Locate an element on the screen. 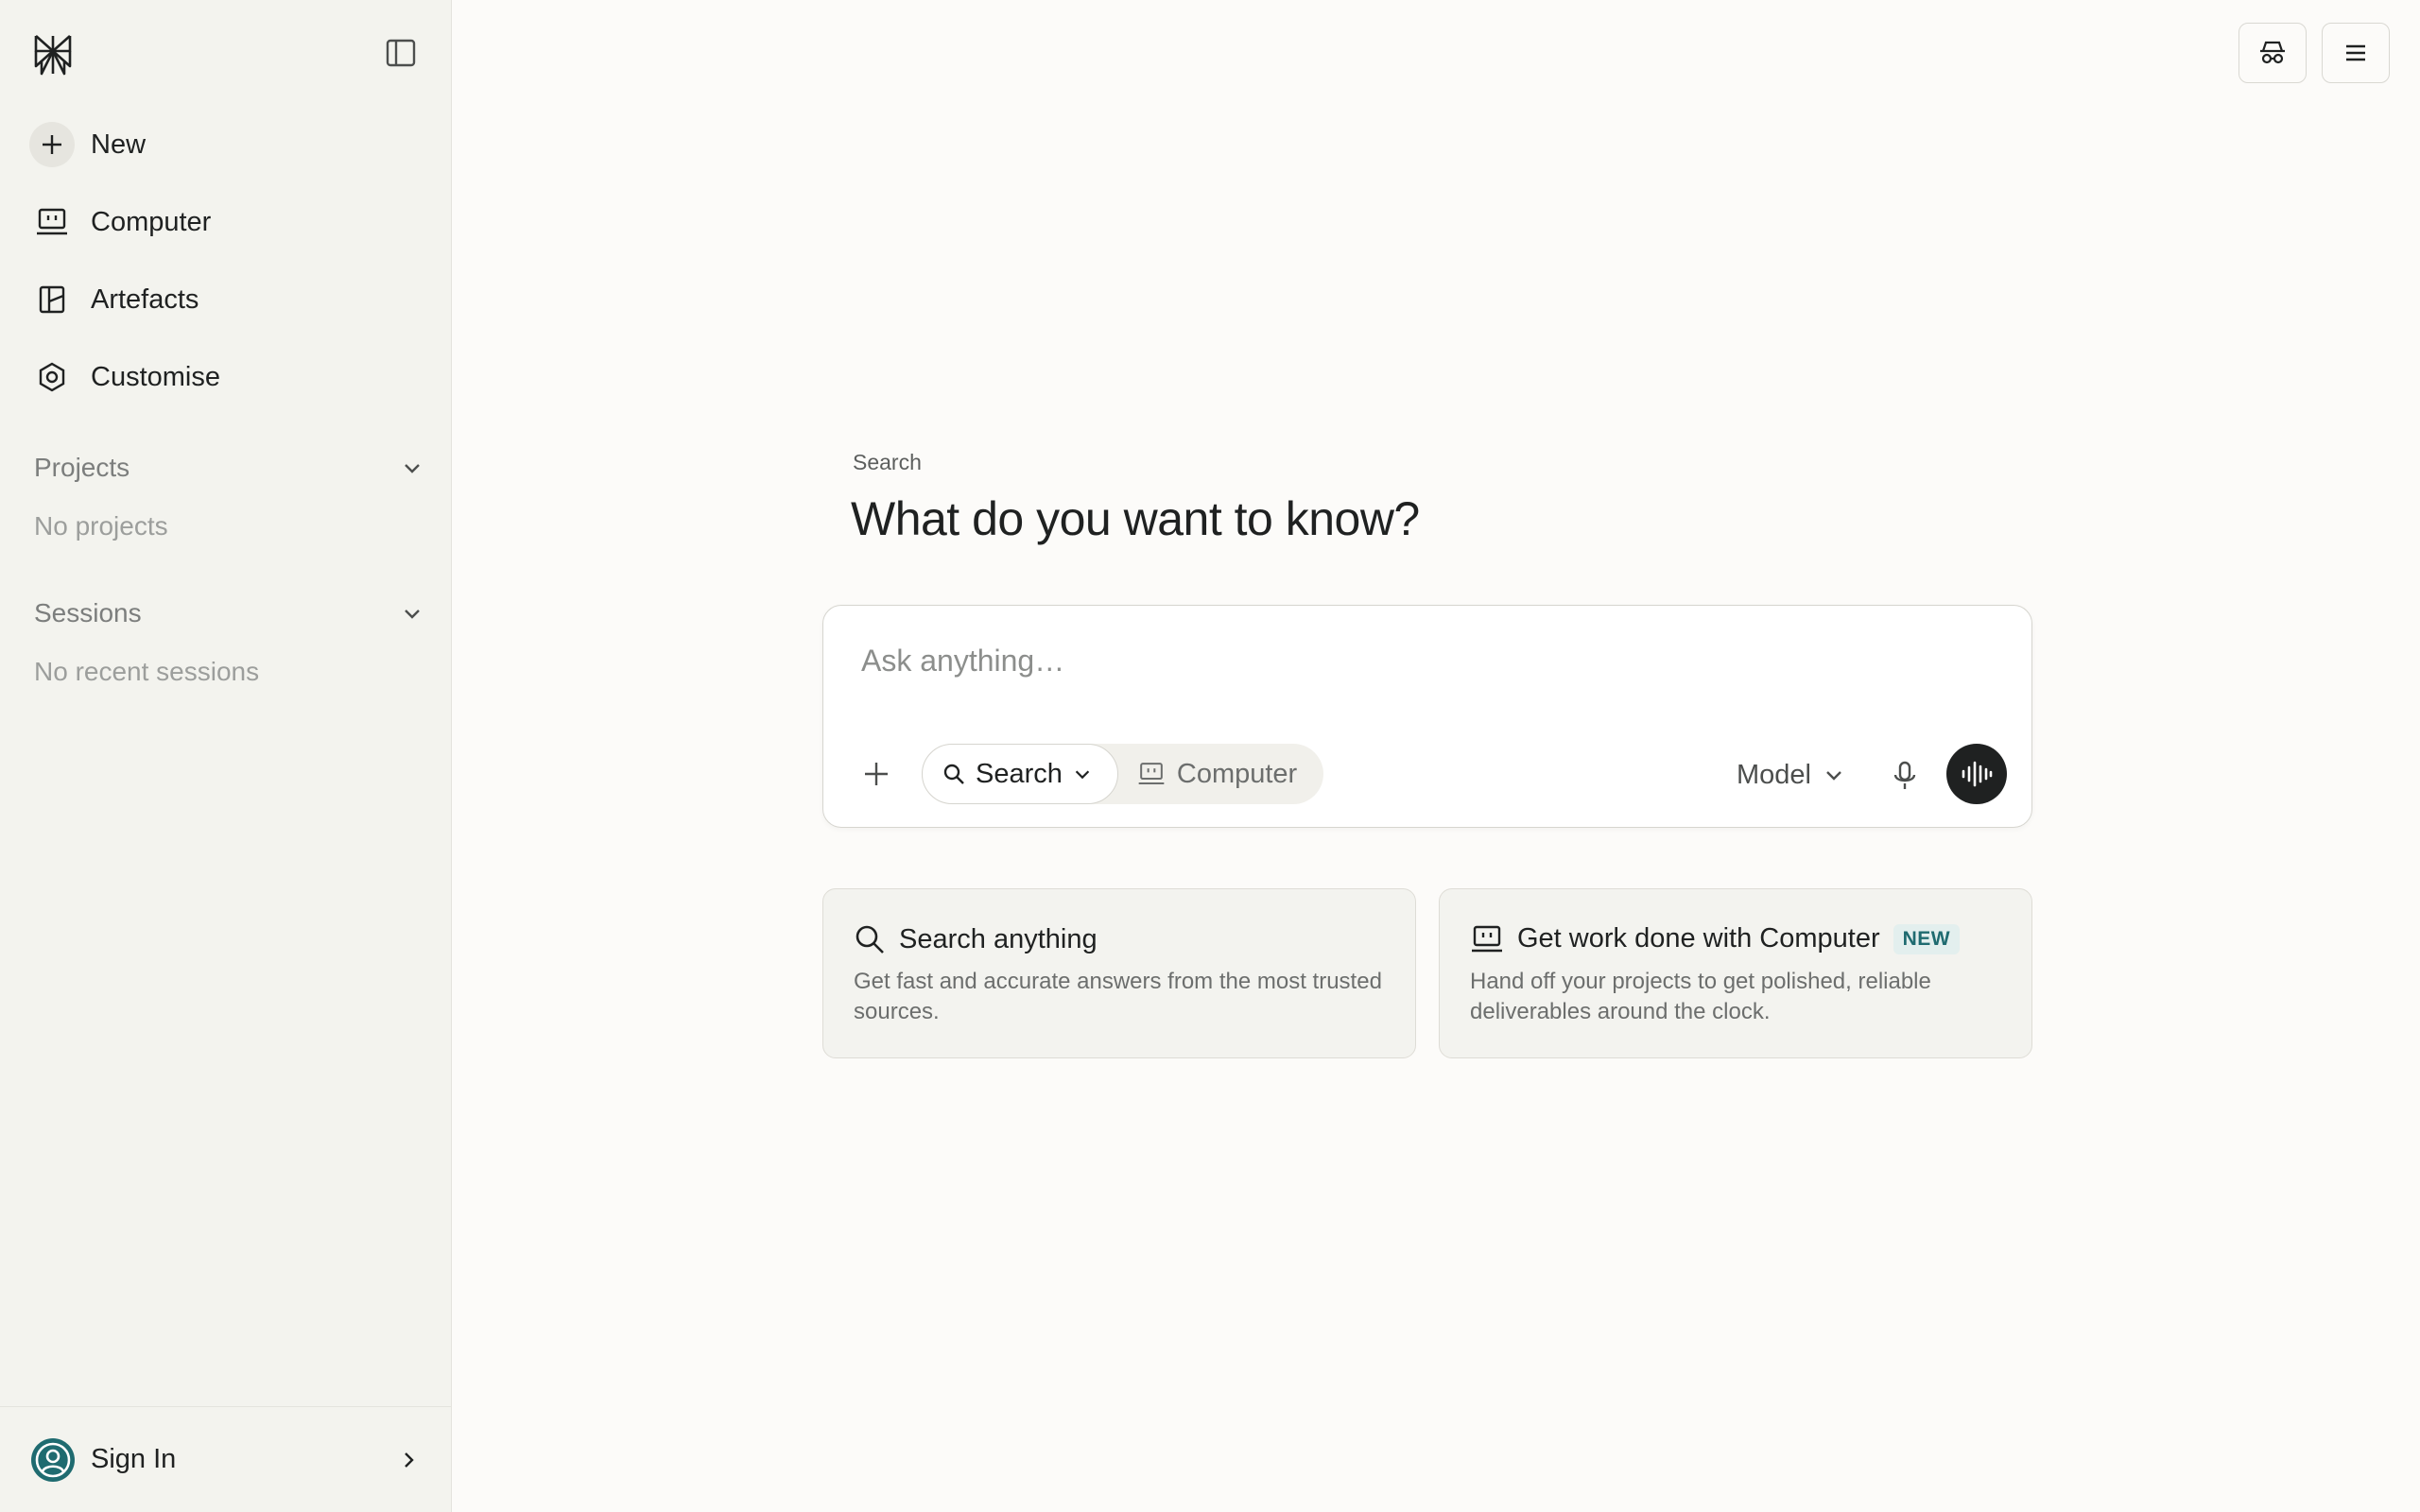 The height and width of the screenshot is (1512, 2420). model-label: Model is located at coordinates (1774, 774).